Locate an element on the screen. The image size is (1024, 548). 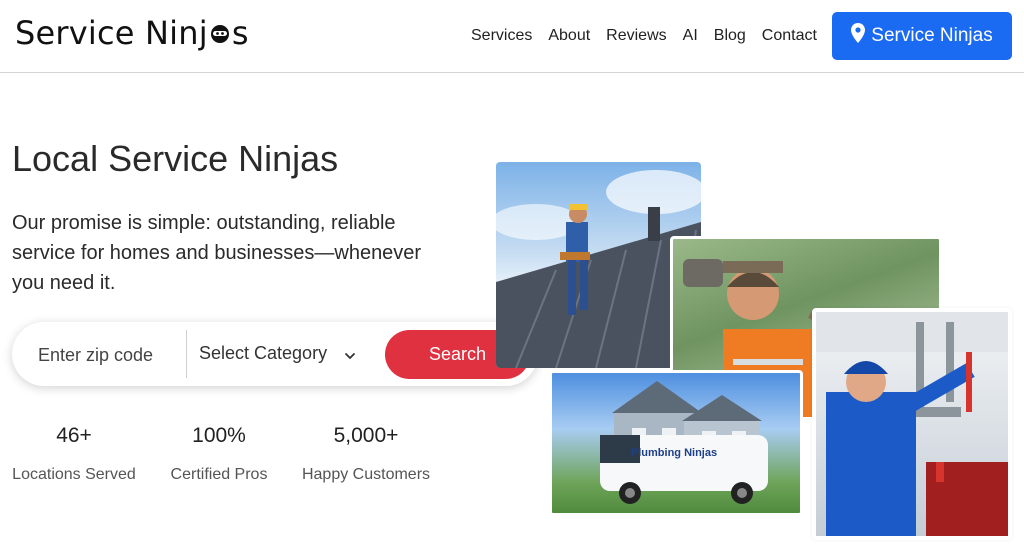
nav-blog: Blog is located at coordinates (730, 36).